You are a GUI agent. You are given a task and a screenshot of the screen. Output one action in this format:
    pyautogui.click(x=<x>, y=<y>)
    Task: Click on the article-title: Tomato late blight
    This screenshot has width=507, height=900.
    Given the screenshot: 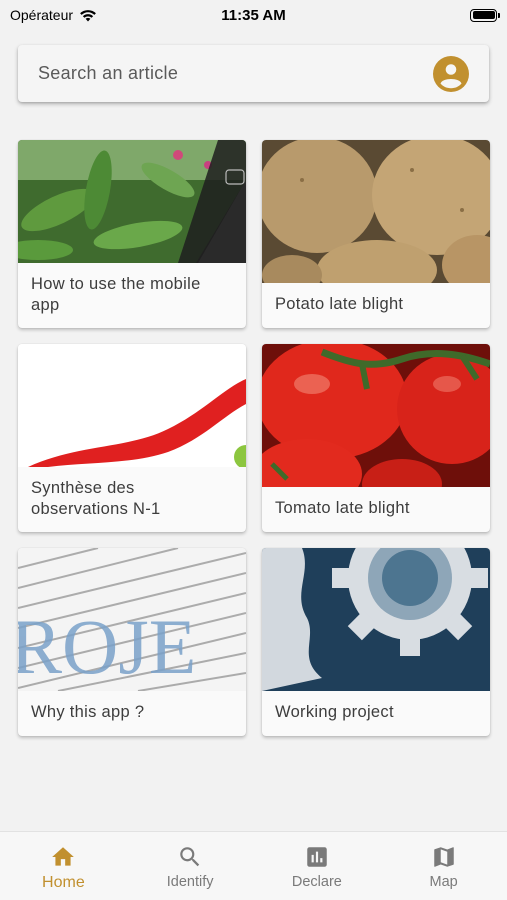 What is the action you would take?
    pyautogui.click(x=342, y=508)
    